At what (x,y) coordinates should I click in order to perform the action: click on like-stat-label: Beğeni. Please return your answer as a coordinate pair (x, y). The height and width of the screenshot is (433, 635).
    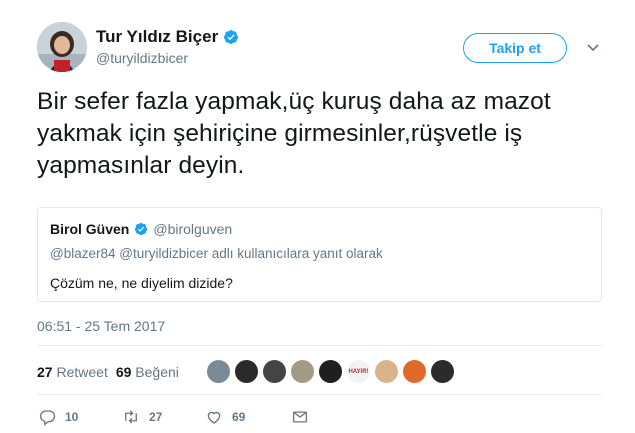
    Looking at the image, I should click on (157, 372).